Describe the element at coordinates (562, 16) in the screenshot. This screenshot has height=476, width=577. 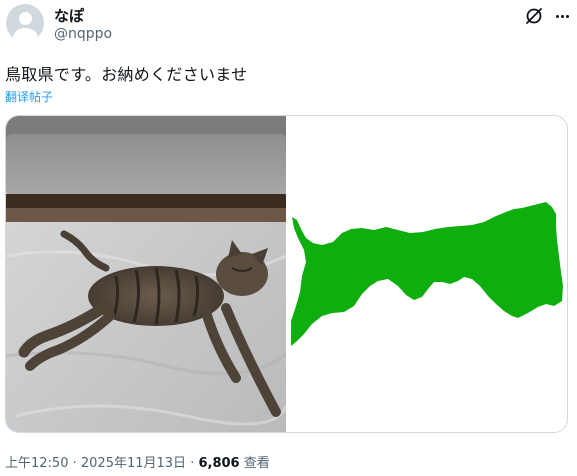
I see `more-icon` at that location.